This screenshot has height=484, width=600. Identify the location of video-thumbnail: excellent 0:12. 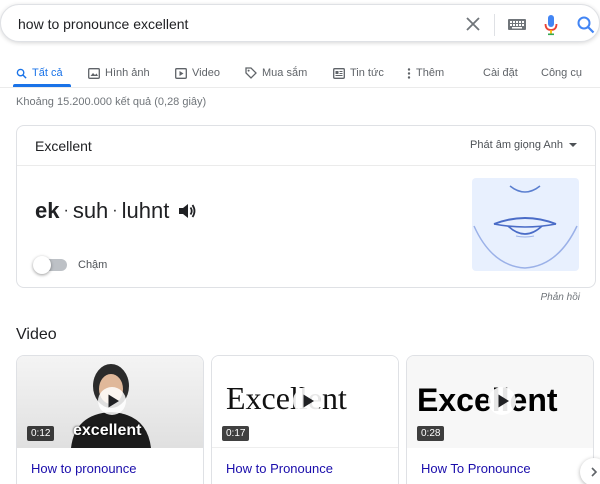
(110, 402).